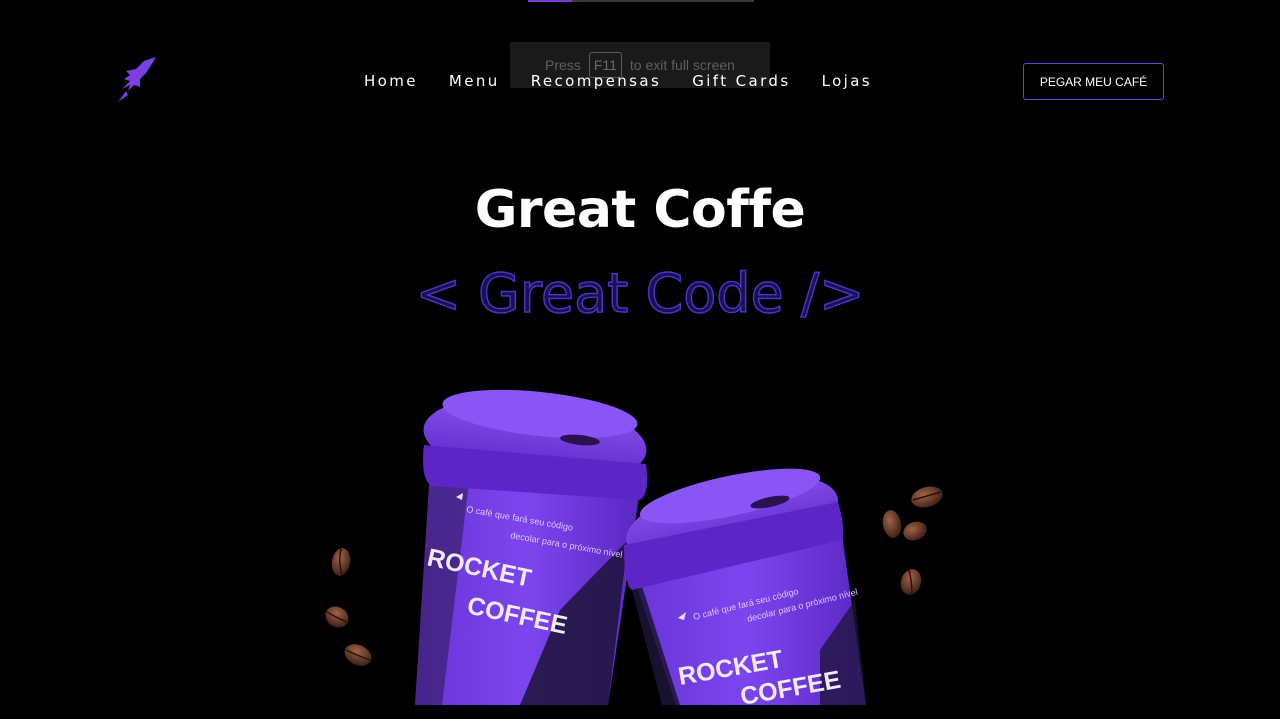  What do you see at coordinates (563, 65) in the screenshot?
I see `fullscreen-toast-prefix: Press` at bounding box center [563, 65].